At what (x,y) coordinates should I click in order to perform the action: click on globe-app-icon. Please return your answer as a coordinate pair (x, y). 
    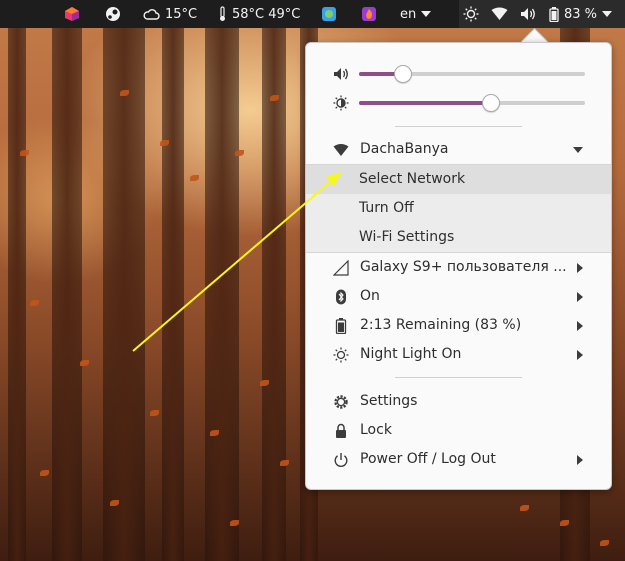
    Looking at the image, I should click on (329, 14).